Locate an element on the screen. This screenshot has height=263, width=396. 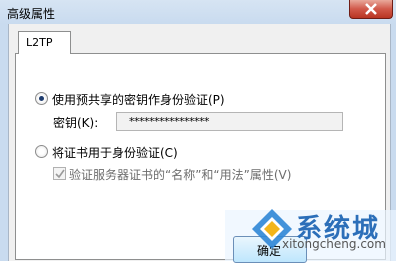
tab-label: L2TP is located at coordinates (39, 42).